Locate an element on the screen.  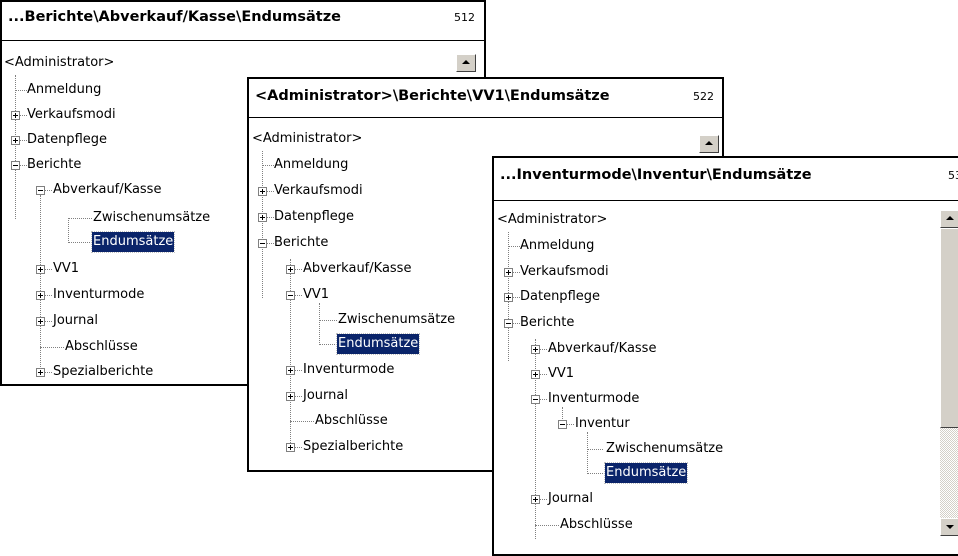
menu-code: 5312 is located at coordinates (953, 175).